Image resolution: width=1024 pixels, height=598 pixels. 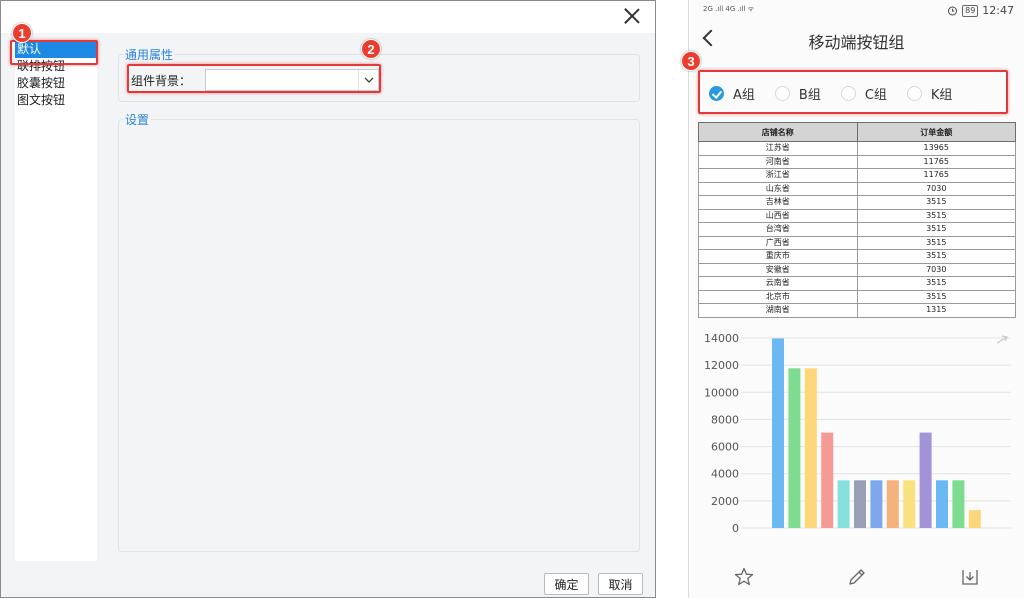 What do you see at coordinates (566, 584) in the screenshot?
I see `ok-button: 确定` at bounding box center [566, 584].